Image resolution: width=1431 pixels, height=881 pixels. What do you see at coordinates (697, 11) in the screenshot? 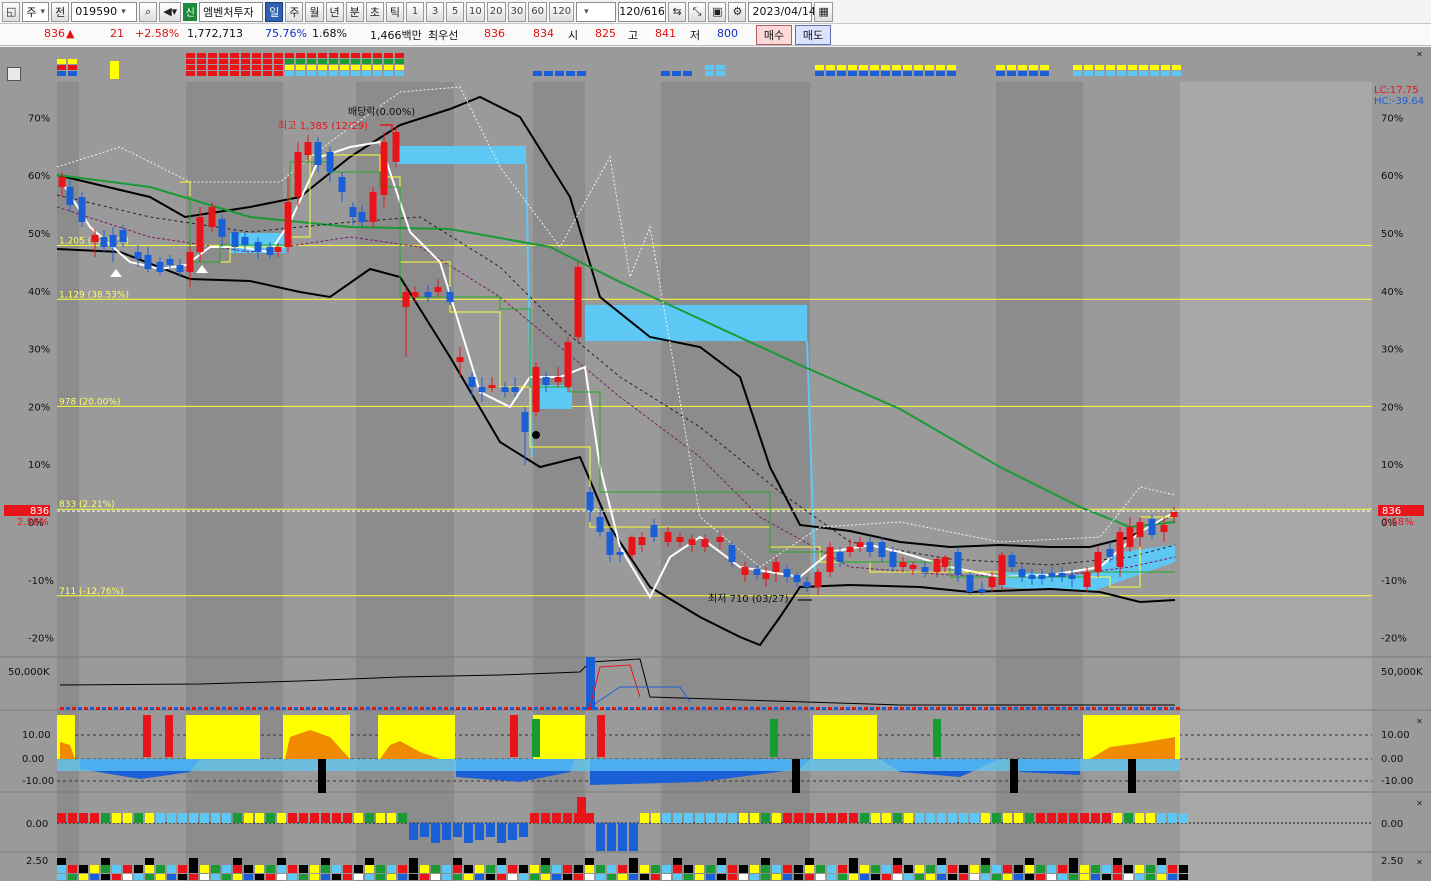
I see `chart-tools-icon: ⤡` at bounding box center [697, 11].